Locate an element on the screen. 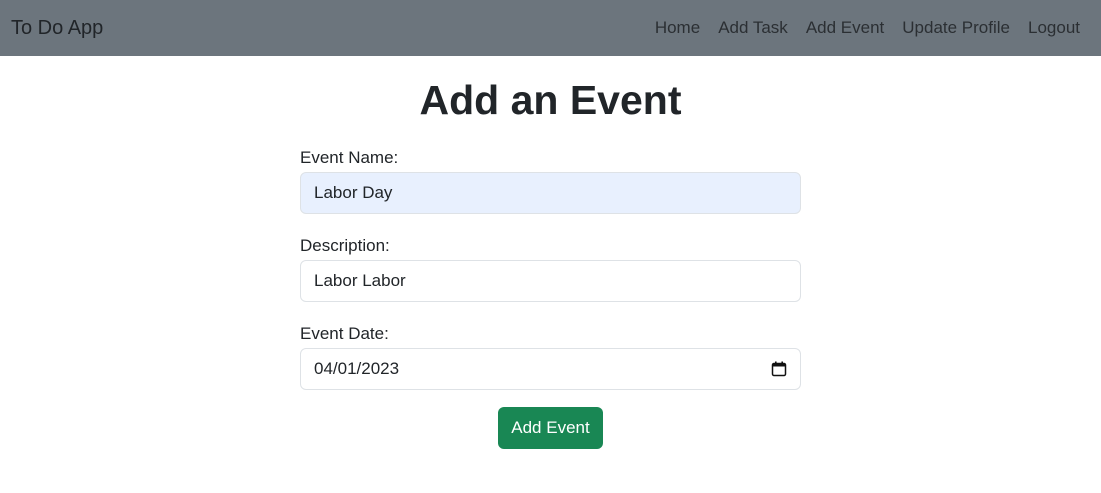  nav-add-event: Add Event is located at coordinates (845, 28).